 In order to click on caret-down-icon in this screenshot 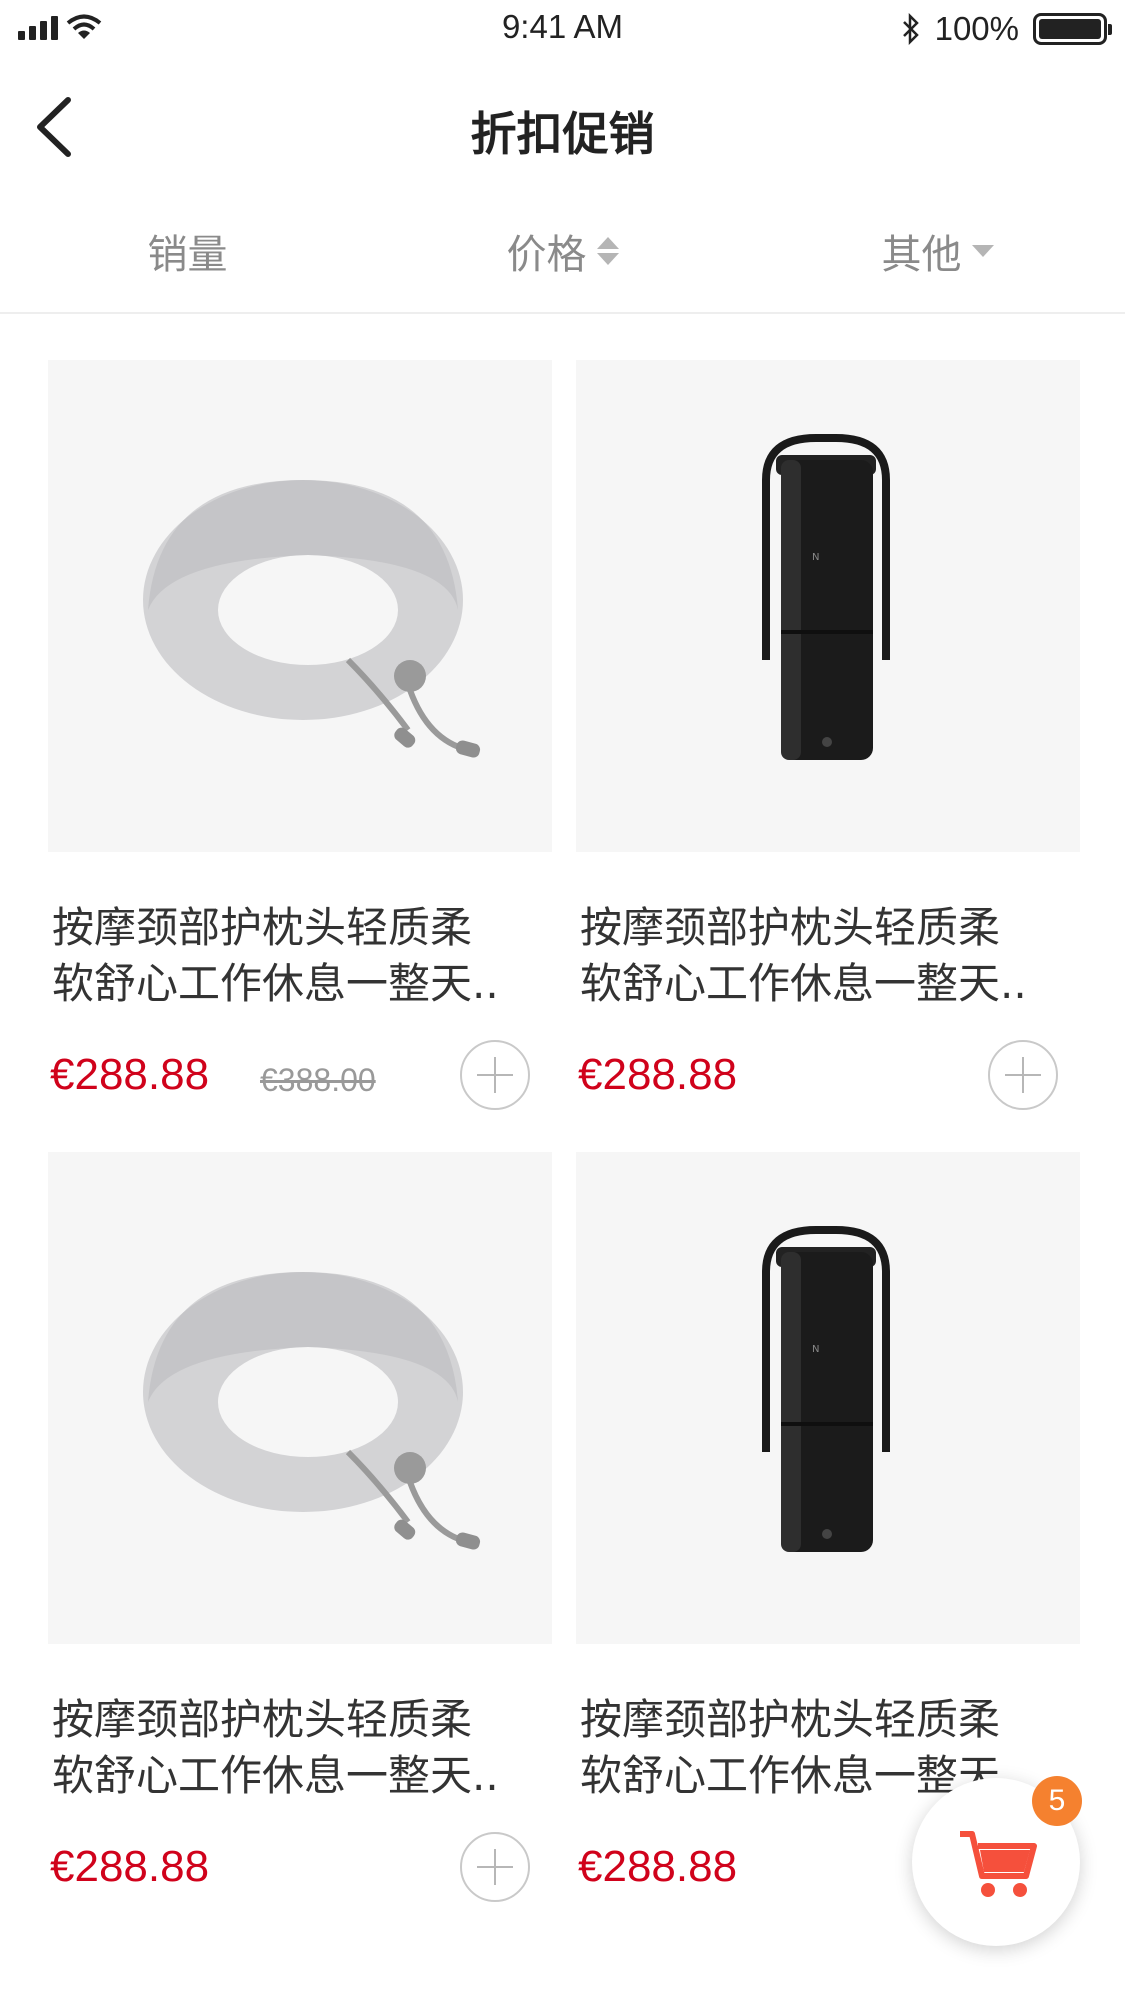, I will do `click(982, 251)`.